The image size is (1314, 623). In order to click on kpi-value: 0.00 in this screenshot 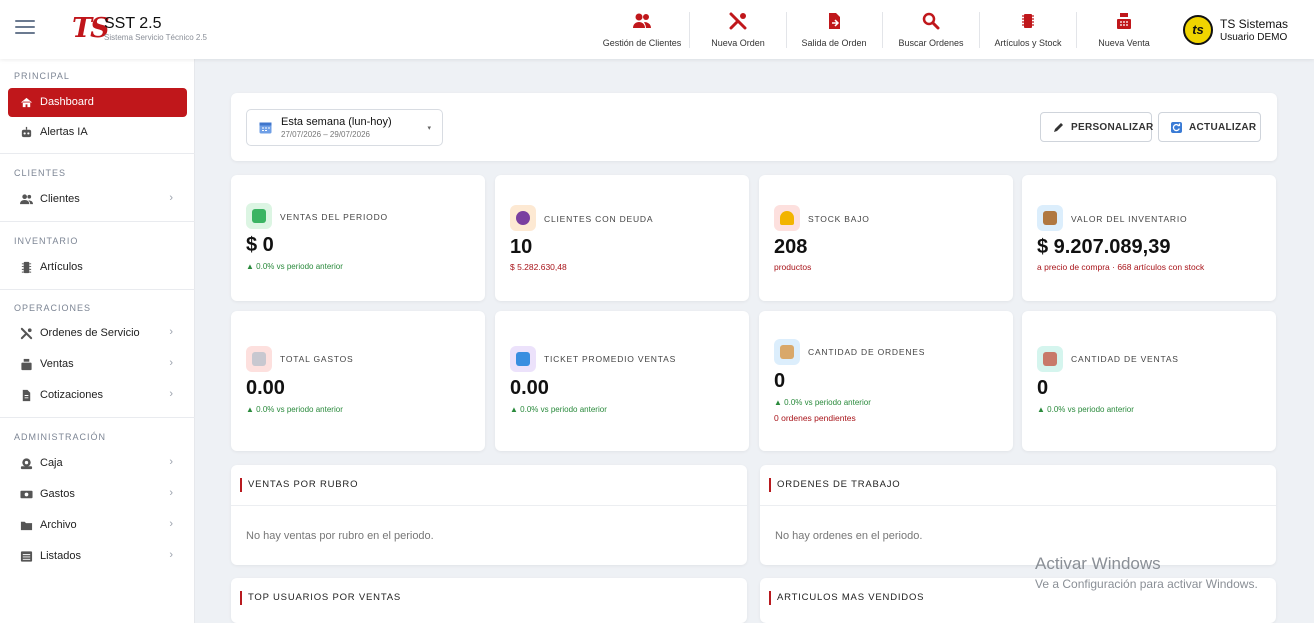, I will do `click(529, 388)`.